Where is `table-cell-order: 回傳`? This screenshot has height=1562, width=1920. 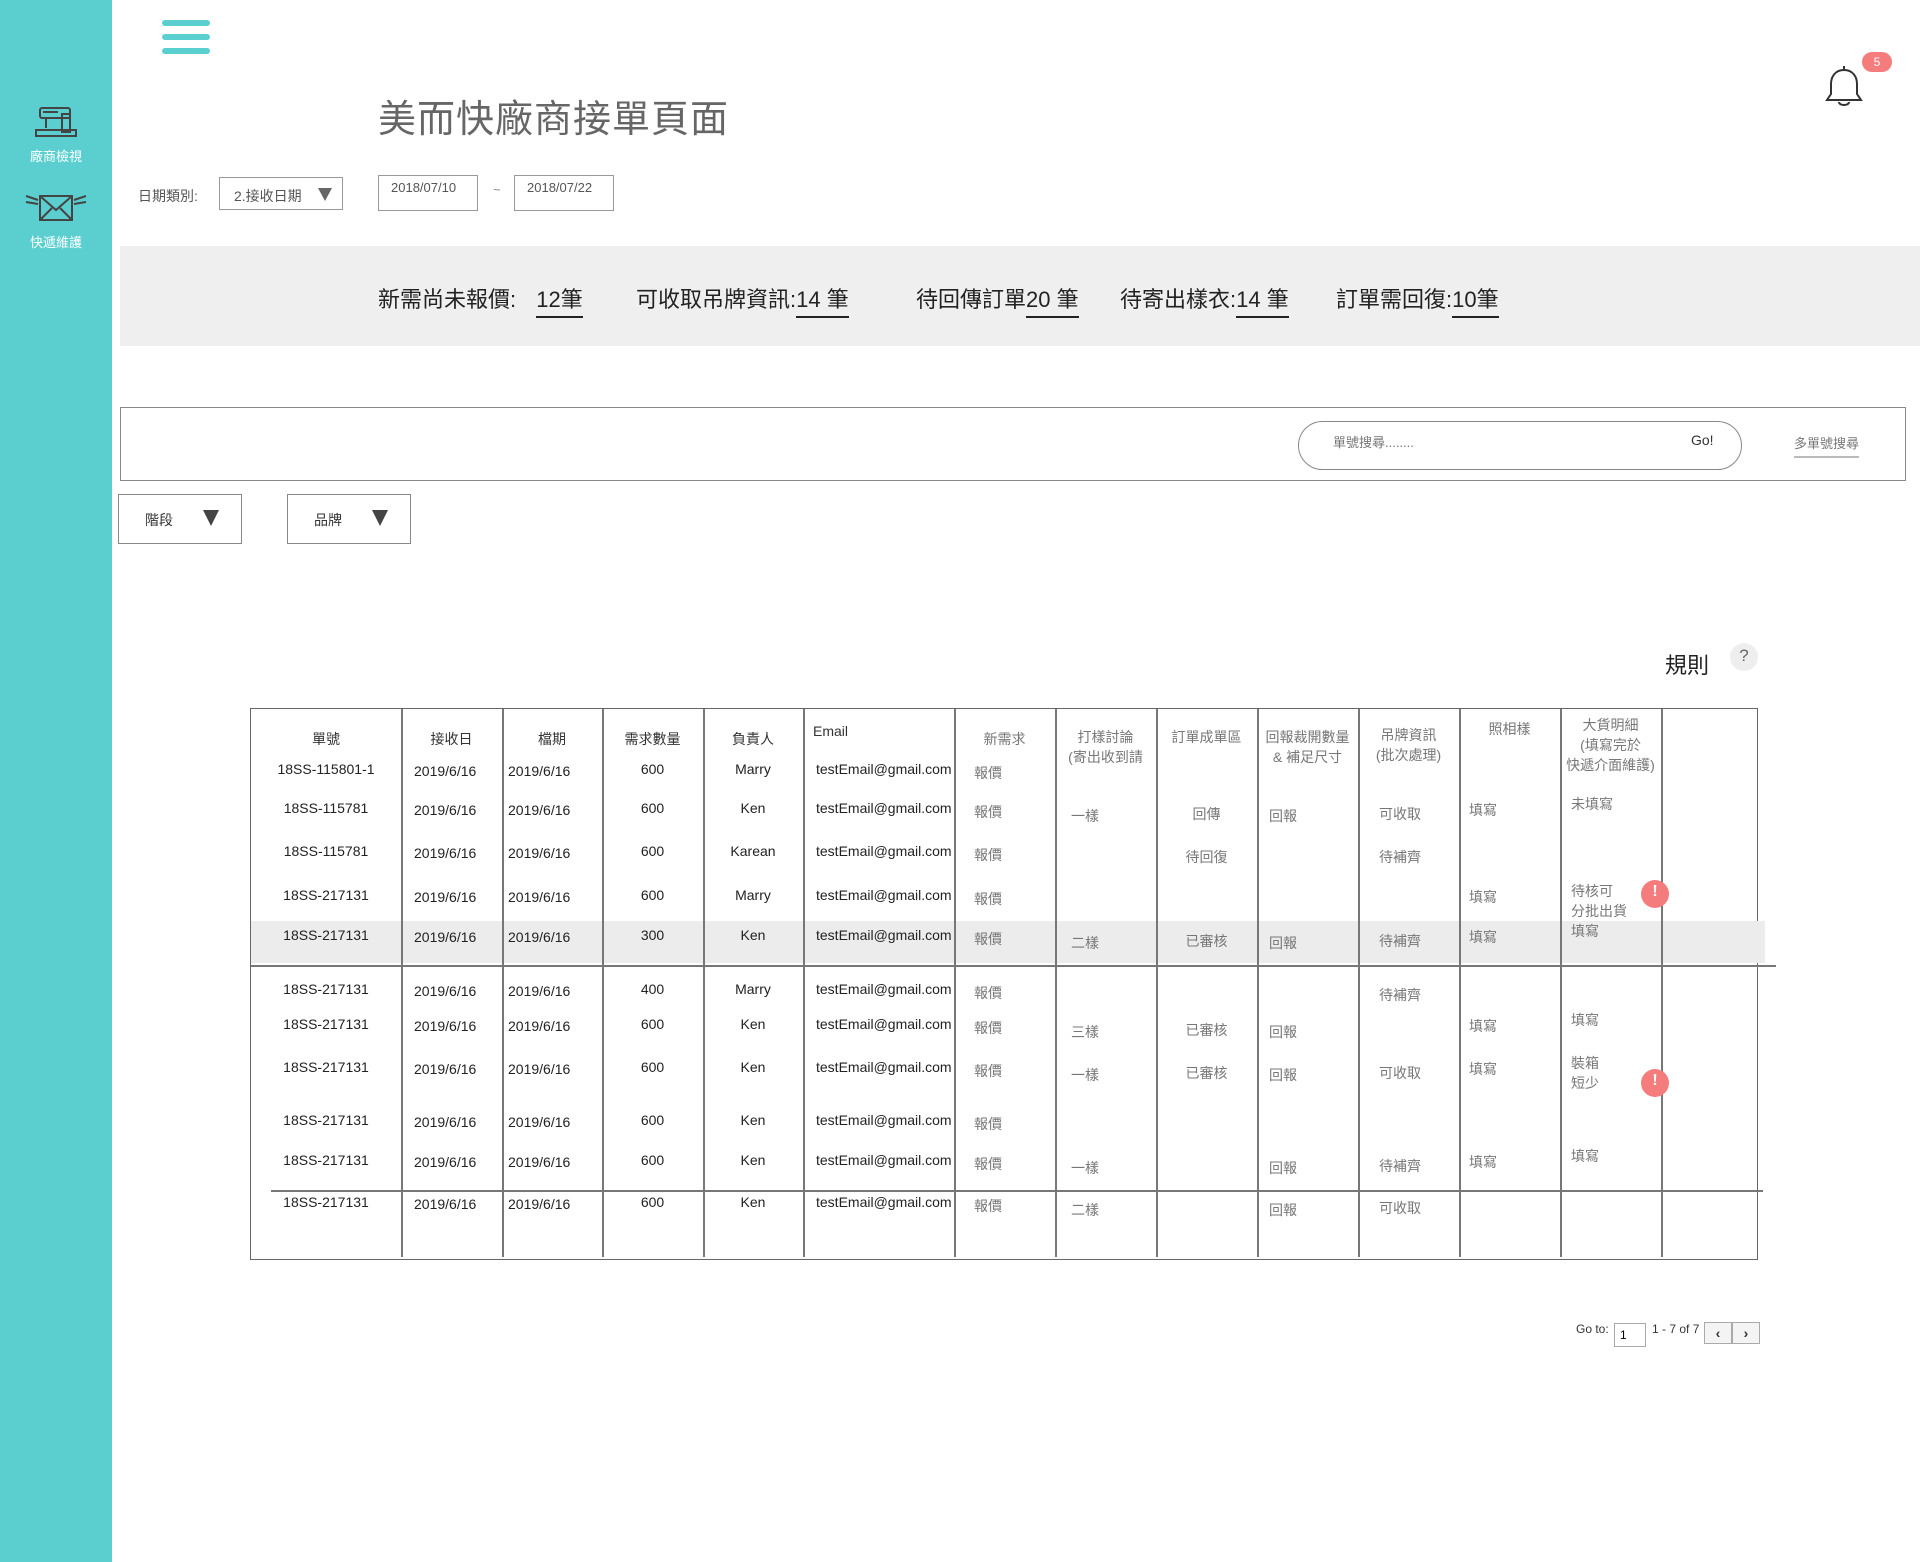 table-cell-order: 回傳 is located at coordinates (1206, 814).